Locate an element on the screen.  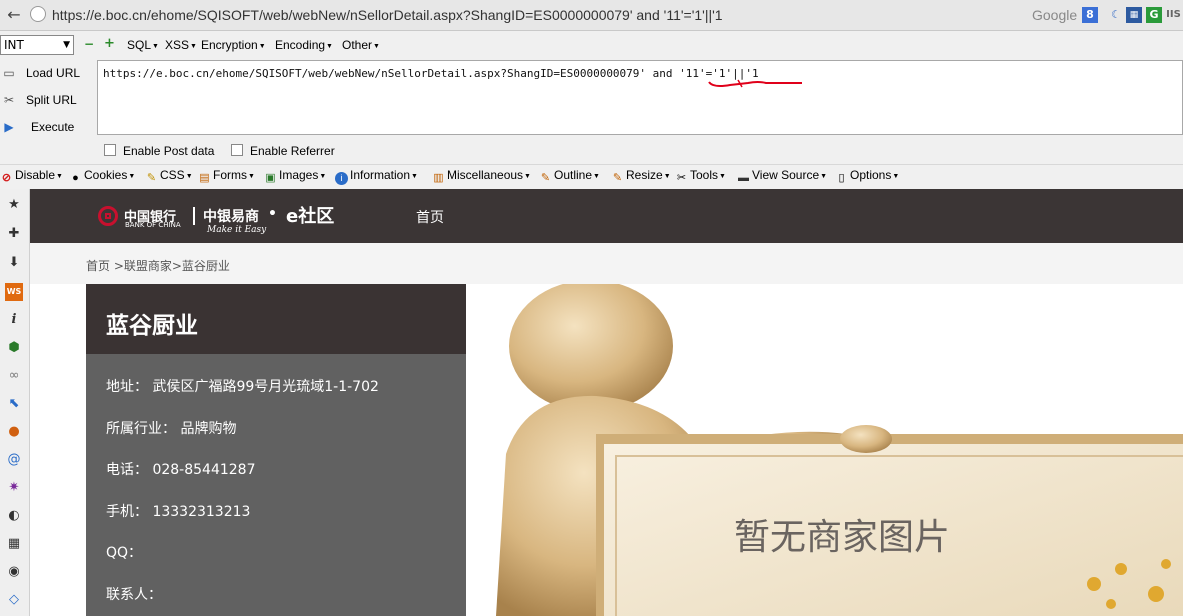
no-entry-icon: ⊘ is located at coordinates (6, 178).